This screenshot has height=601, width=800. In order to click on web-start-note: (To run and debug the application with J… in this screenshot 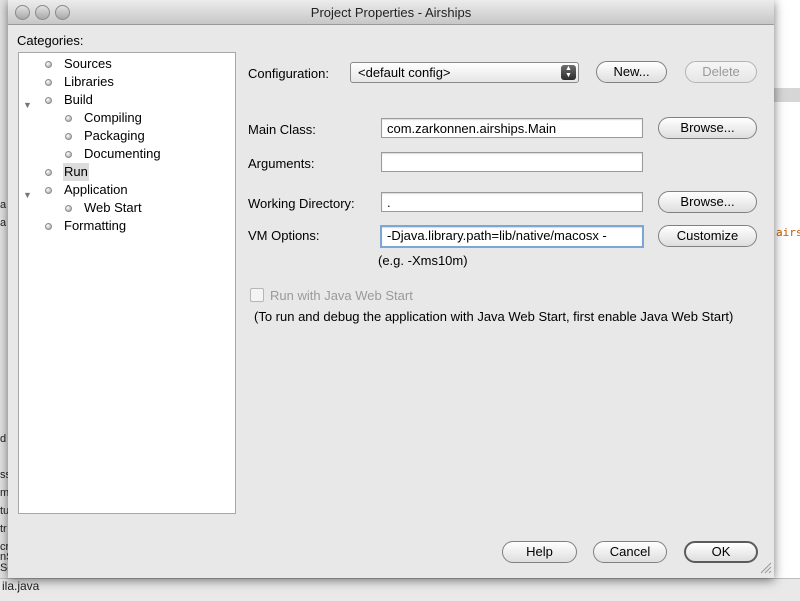, I will do `click(494, 316)`.